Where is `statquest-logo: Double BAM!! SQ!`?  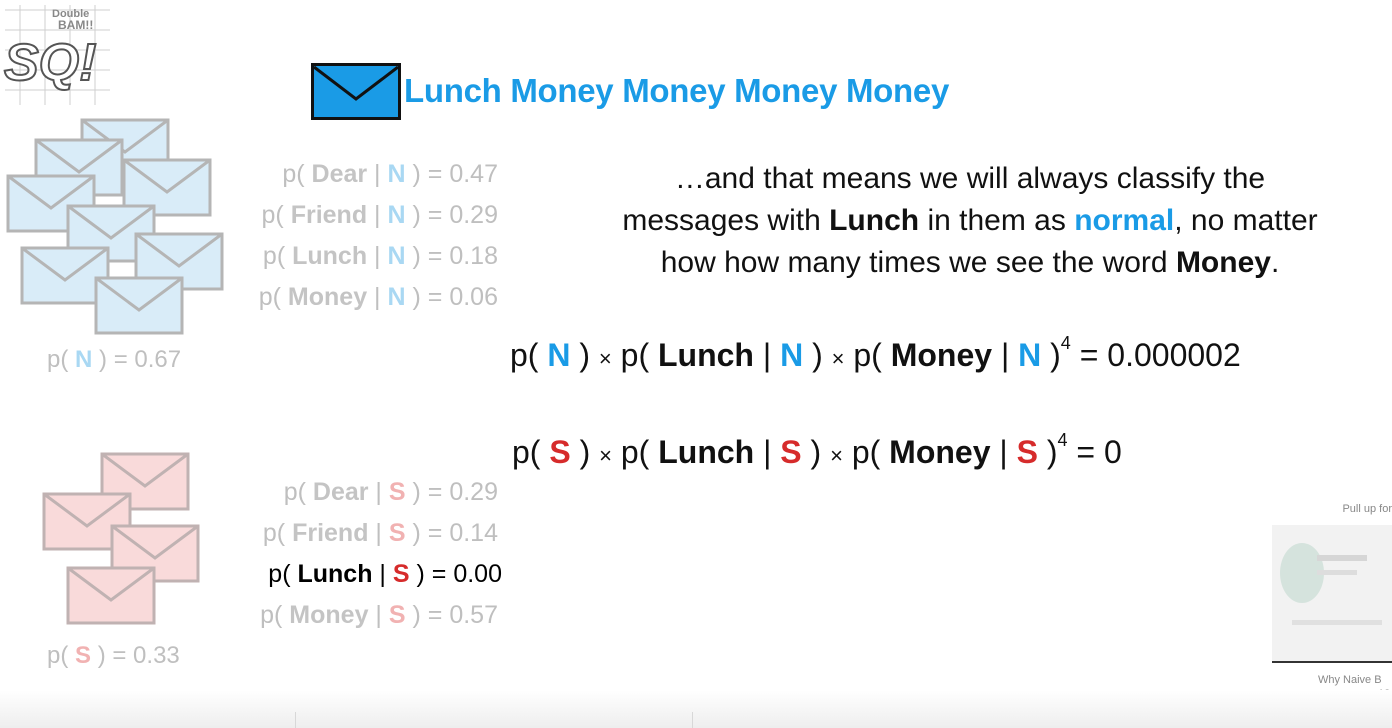 statquest-logo: Double BAM!! SQ! is located at coordinates (59, 56).